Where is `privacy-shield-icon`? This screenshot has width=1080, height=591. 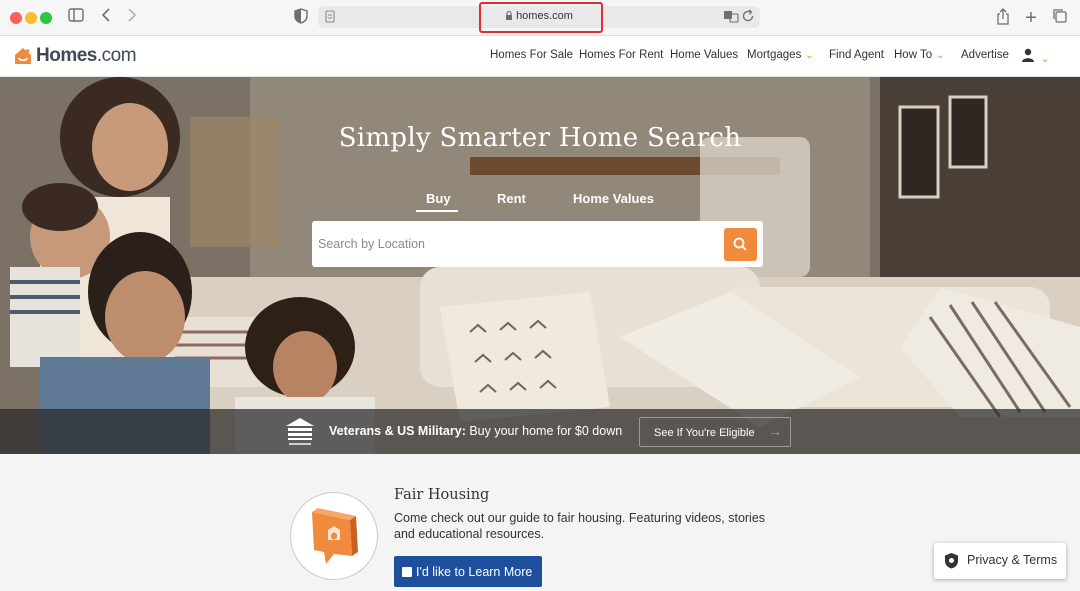
privacy-shield-icon is located at coordinates (301, 18).